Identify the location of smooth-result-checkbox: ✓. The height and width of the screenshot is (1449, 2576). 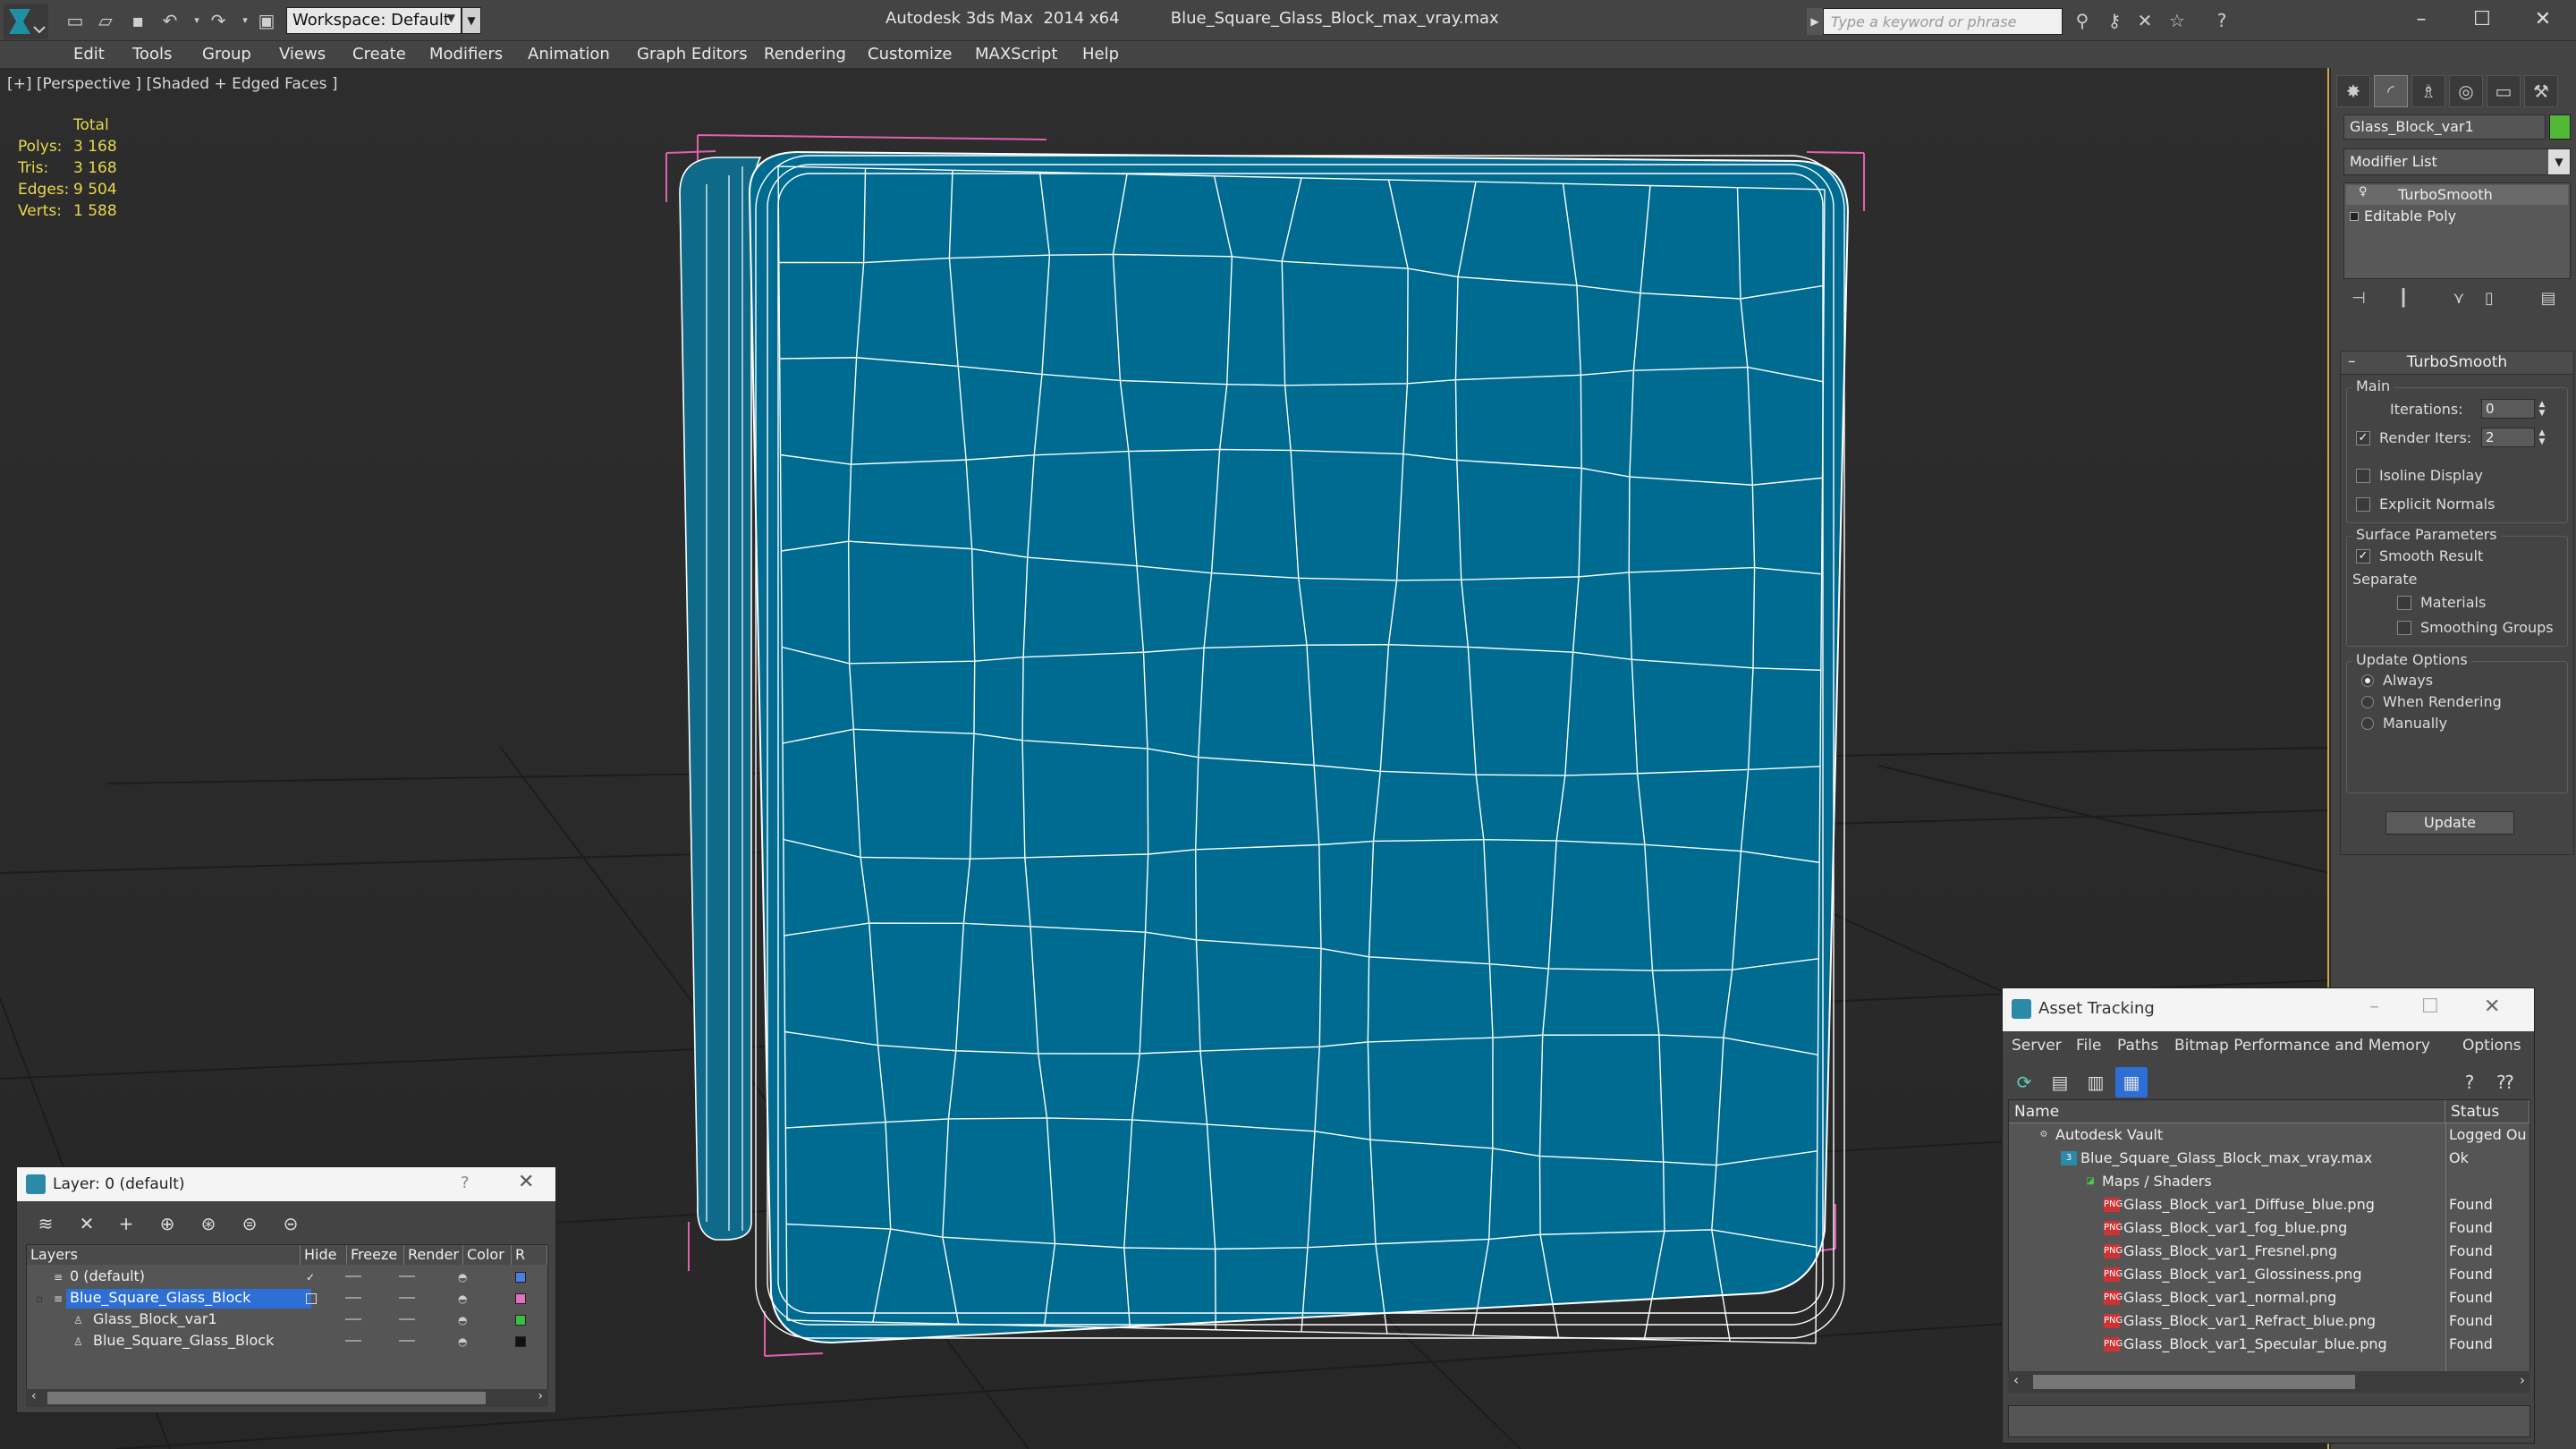
(2363, 556).